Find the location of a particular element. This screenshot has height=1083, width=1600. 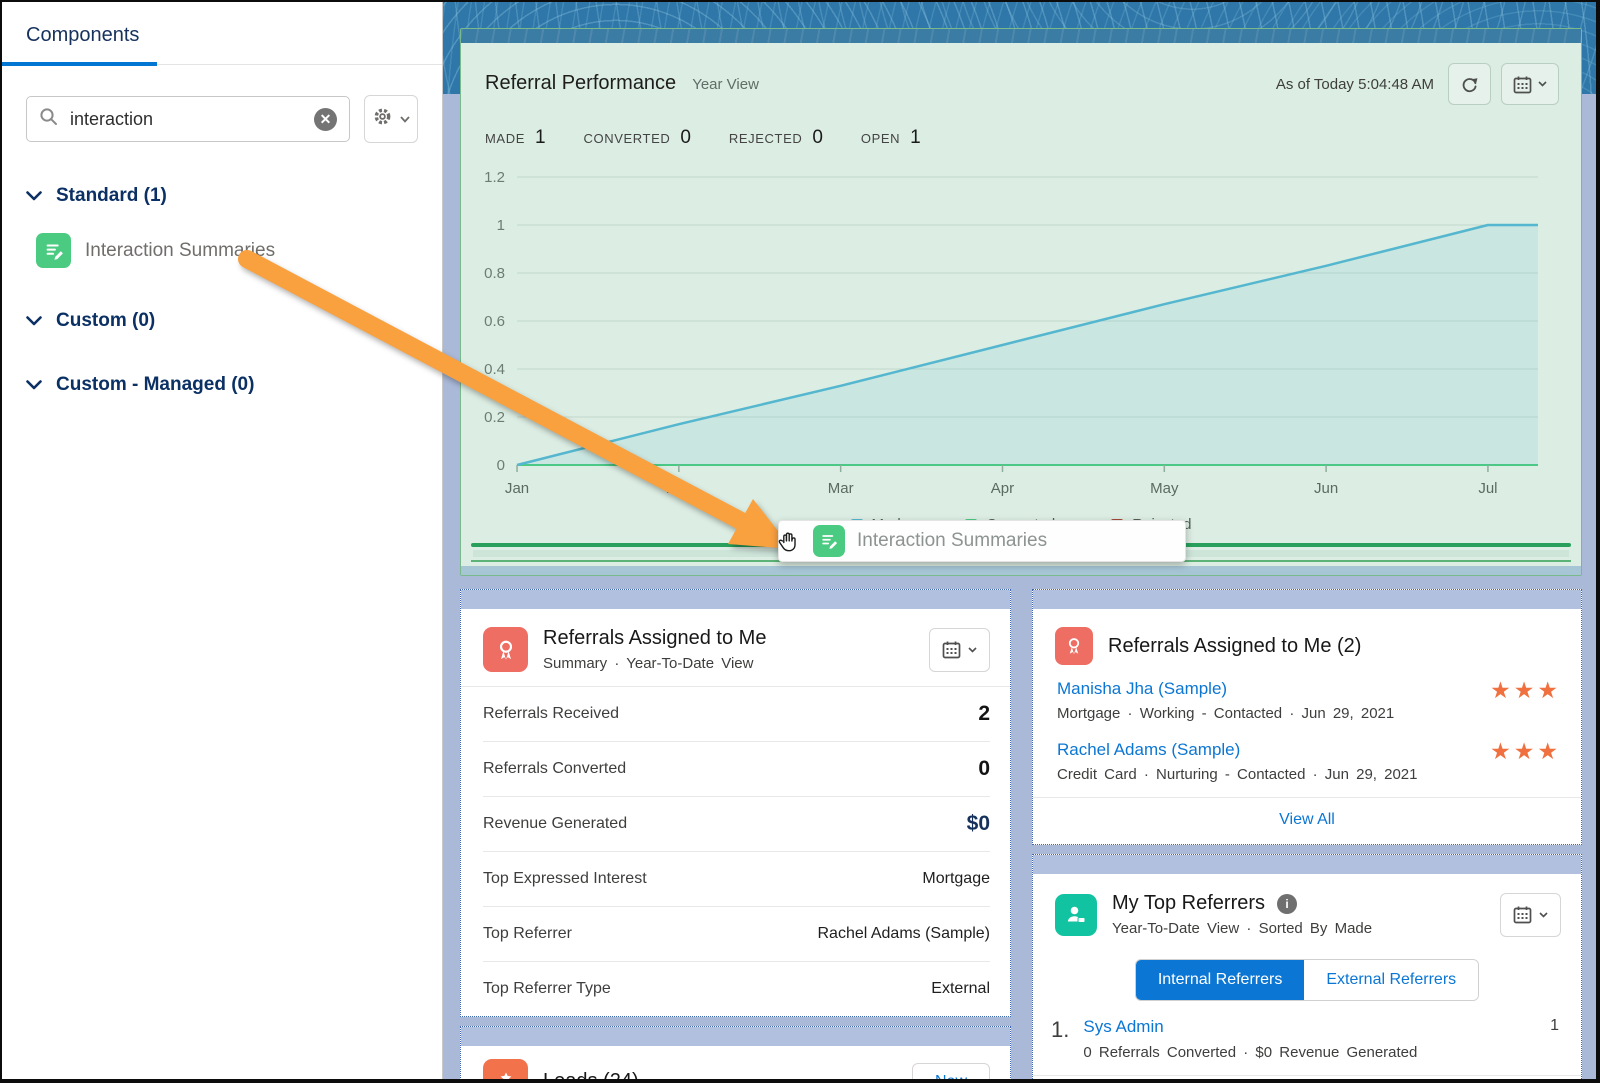

top-referrers-date-range-button is located at coordinates (1530, 914).